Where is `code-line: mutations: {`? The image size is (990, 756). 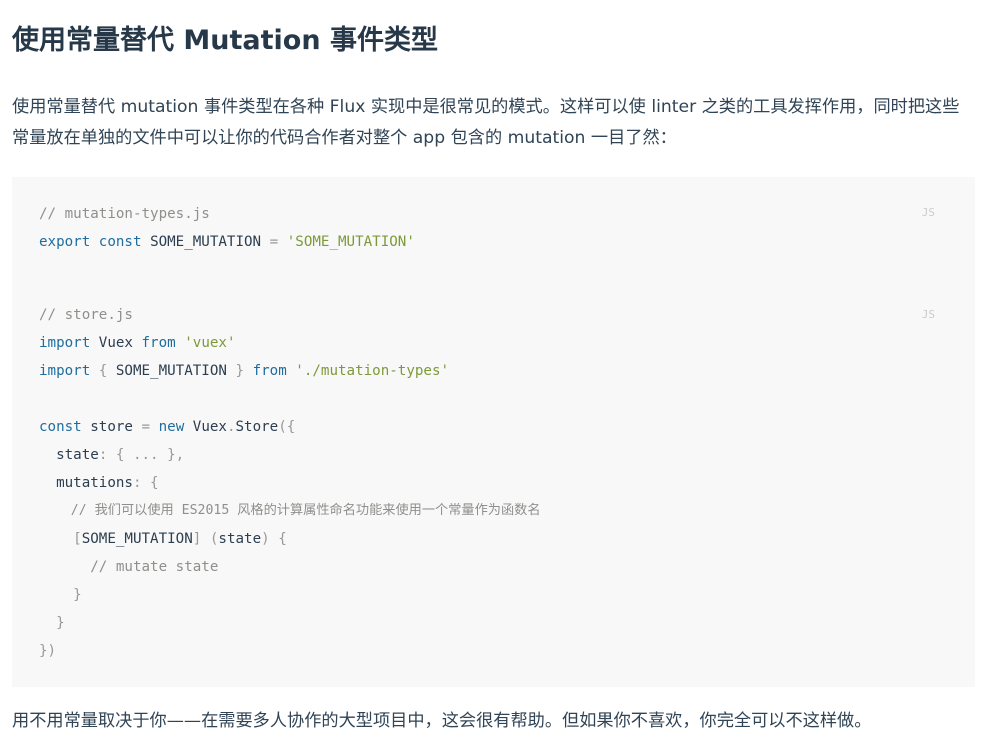 code-line: mutations: { is located at coordinates (99, 483).